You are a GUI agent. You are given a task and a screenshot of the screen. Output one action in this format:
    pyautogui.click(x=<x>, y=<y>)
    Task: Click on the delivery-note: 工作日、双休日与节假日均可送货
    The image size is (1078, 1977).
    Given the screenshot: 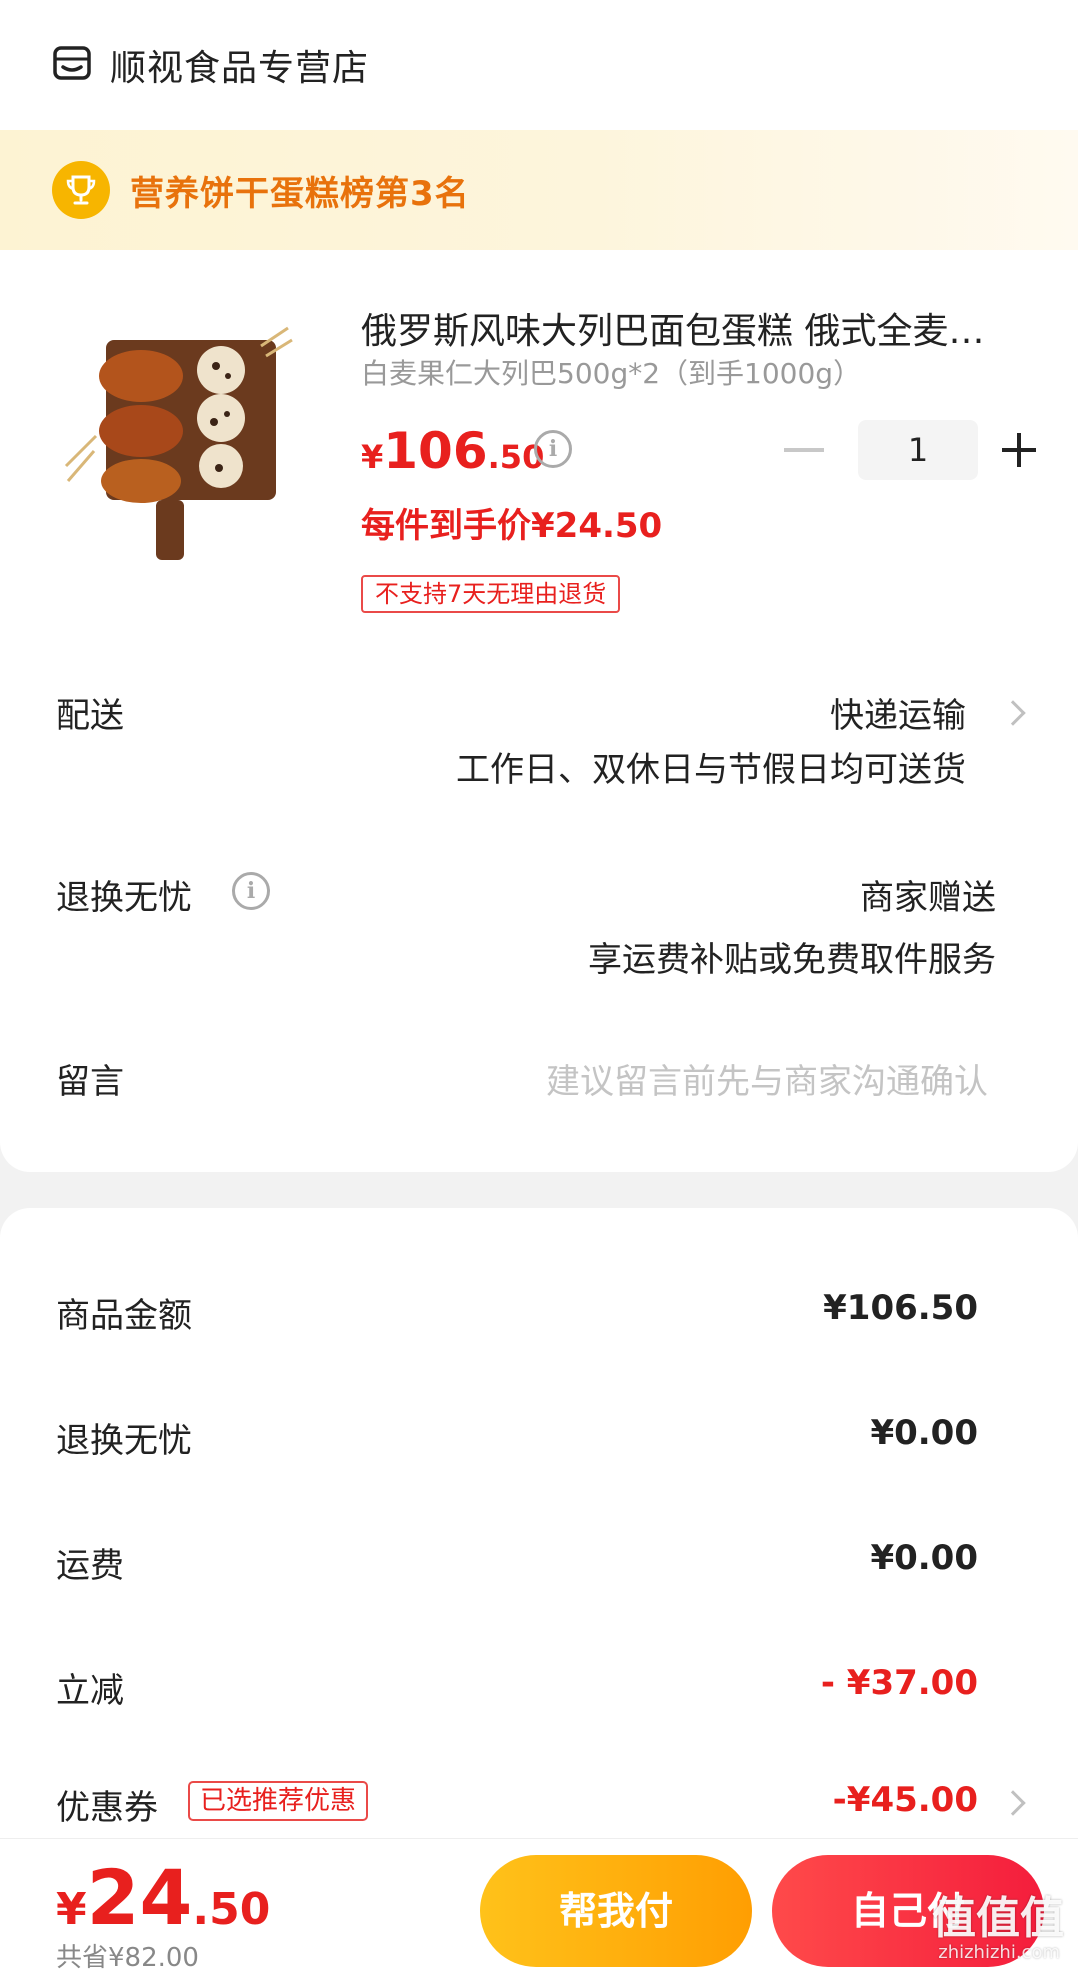 What is the action you would take?
    pyautogui.click(x=711, y=770)
    